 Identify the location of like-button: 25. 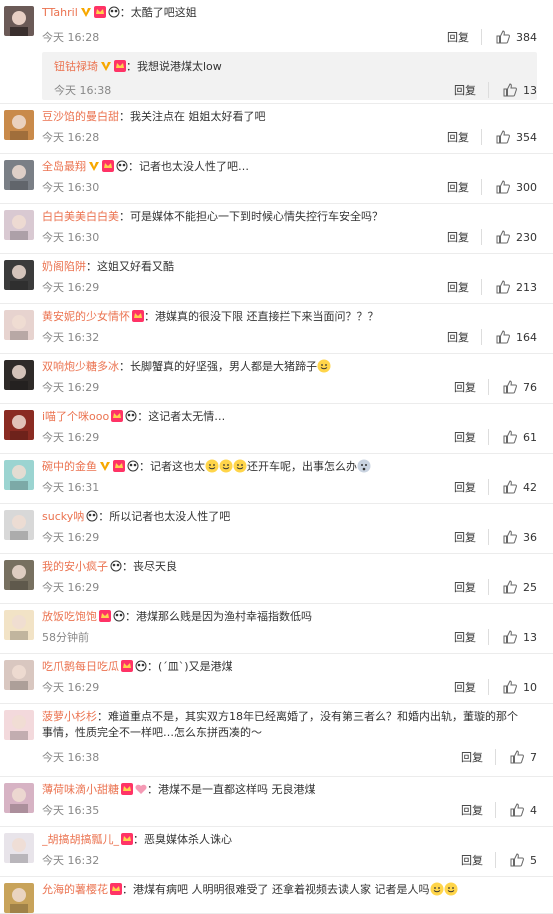
(520, 587).